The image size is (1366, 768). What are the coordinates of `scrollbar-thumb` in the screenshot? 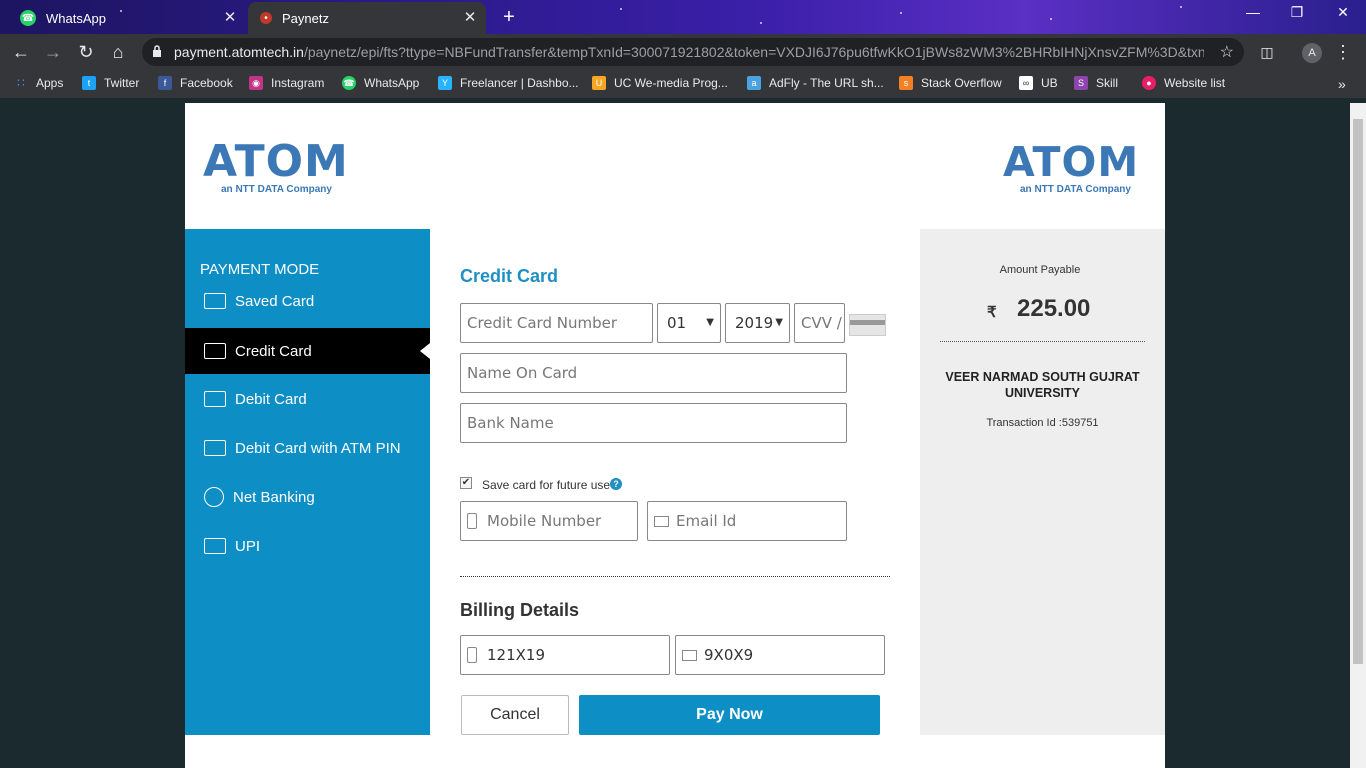 It's located at (1358, 391).